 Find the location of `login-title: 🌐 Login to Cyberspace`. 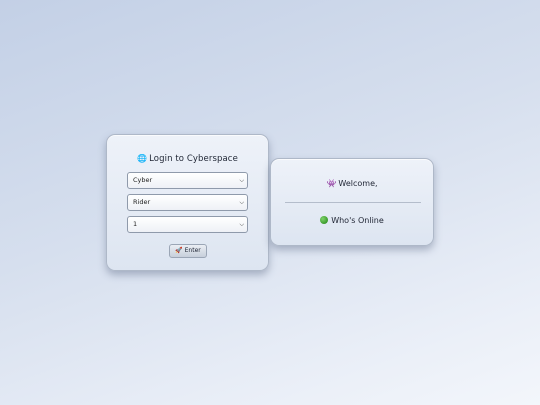

login-title: 🌐 Login to Cyberspace is located at coordinates (187, 159).